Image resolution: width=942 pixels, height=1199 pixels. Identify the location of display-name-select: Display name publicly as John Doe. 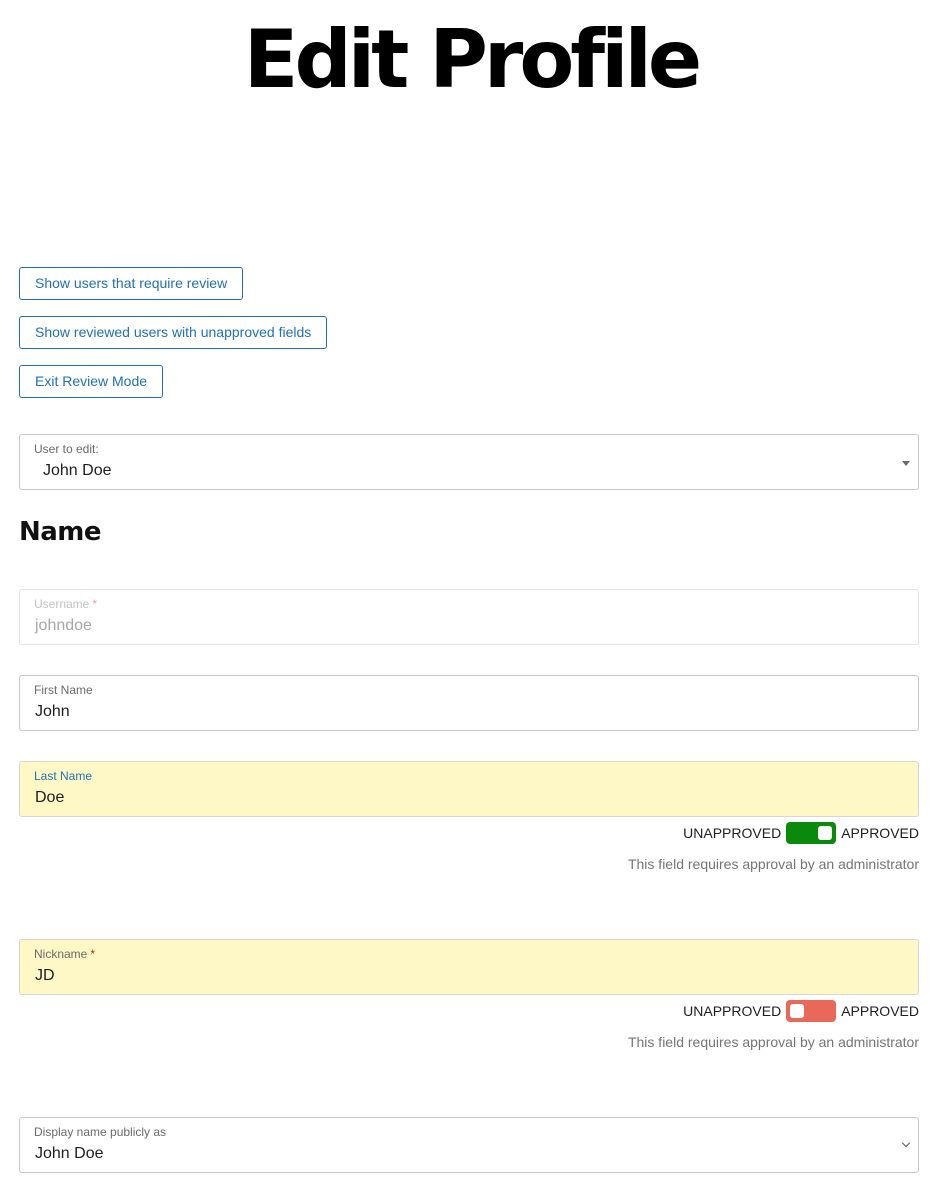
(469, 1145).